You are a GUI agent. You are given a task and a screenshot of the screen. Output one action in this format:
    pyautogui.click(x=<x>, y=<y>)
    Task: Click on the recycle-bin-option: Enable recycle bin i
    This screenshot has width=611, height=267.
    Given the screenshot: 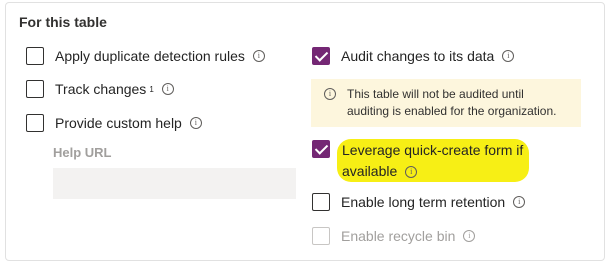 What is the action you would take?
    pyautogui.click(x=394, y=236)
    